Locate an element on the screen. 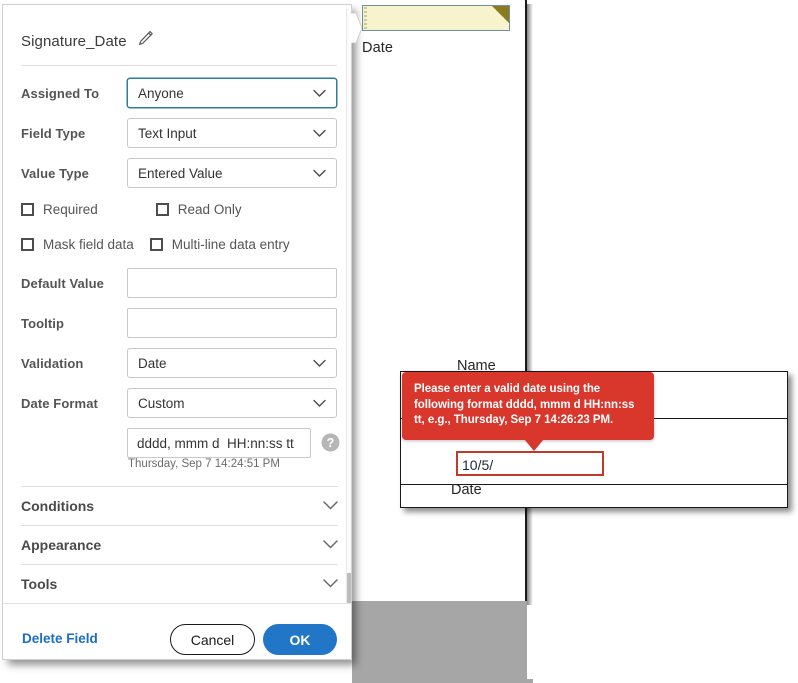 This screenshot has width=798, height=683. overlay-date-input is located at coordinates (530, 463).